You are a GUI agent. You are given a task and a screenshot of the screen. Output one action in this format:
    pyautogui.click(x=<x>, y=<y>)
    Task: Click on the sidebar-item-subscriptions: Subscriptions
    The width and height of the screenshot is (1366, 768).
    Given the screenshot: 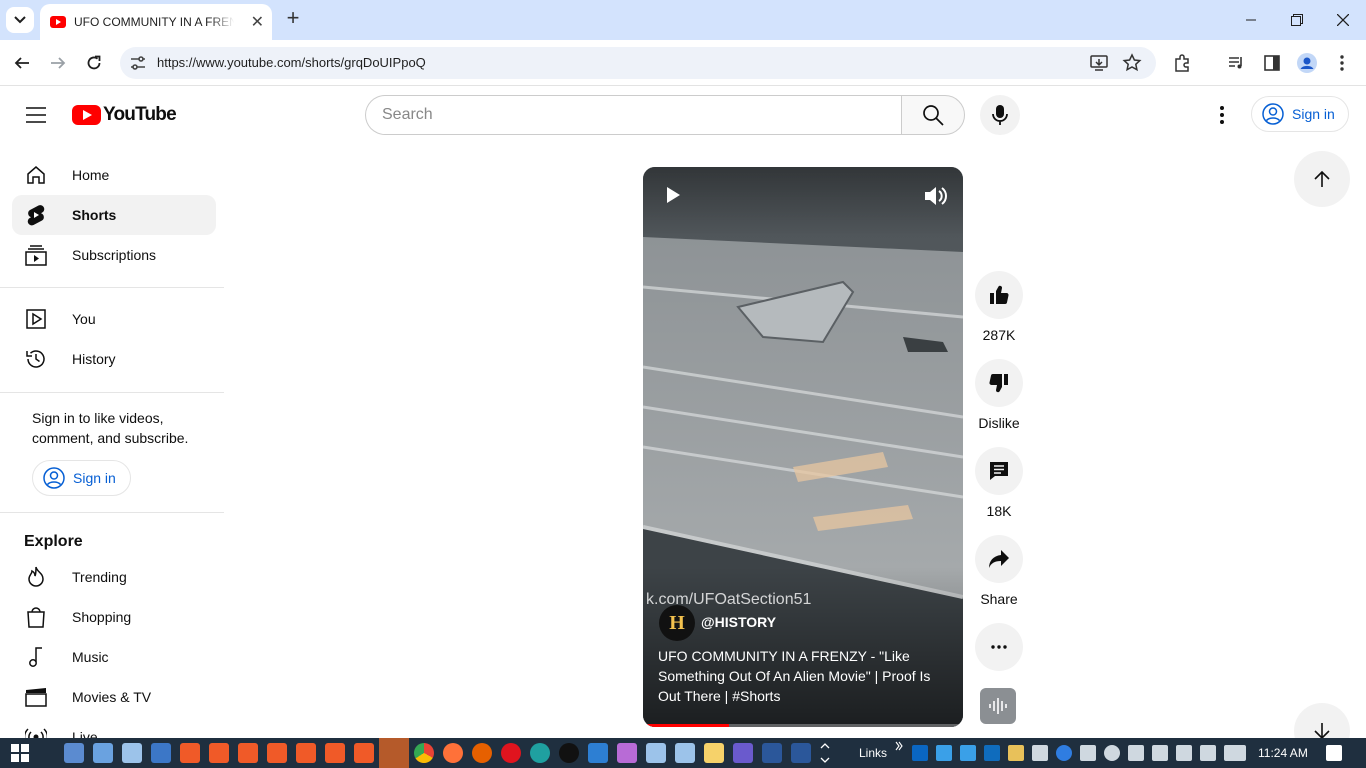 What is the action you would take?
    pyautogui.click(x=114, y=255)
    